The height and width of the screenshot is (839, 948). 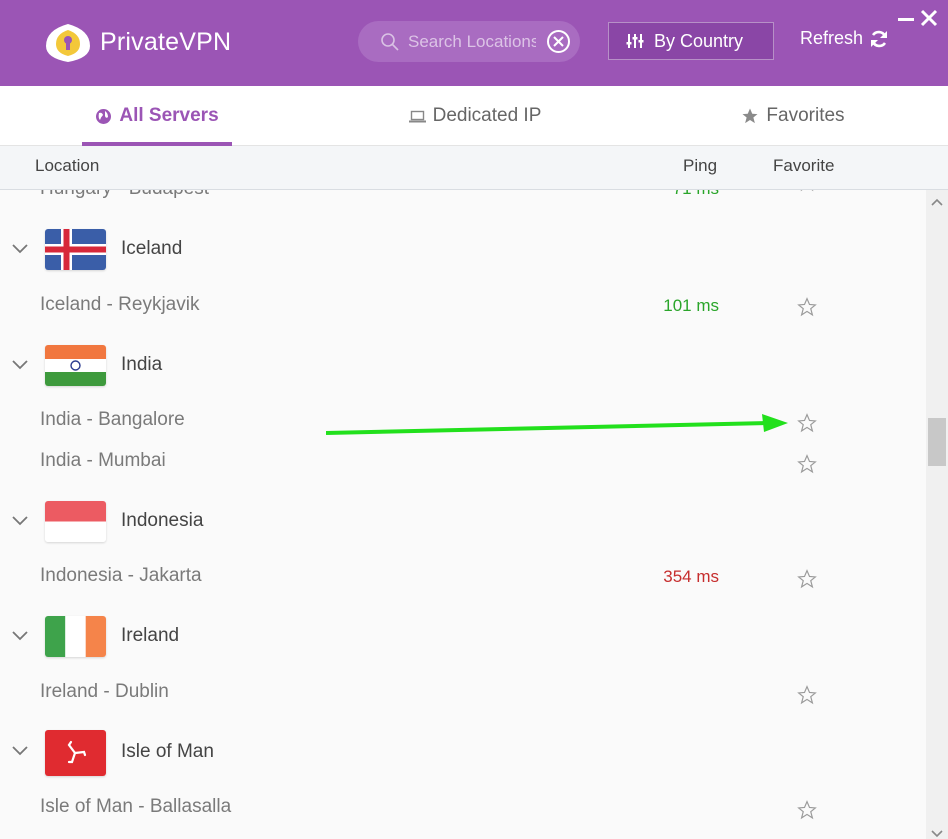 What do you see at coordinates (696, 194) in the screenshot?
I see `ping-value: 71 ms` at bounding box center [696, 194].